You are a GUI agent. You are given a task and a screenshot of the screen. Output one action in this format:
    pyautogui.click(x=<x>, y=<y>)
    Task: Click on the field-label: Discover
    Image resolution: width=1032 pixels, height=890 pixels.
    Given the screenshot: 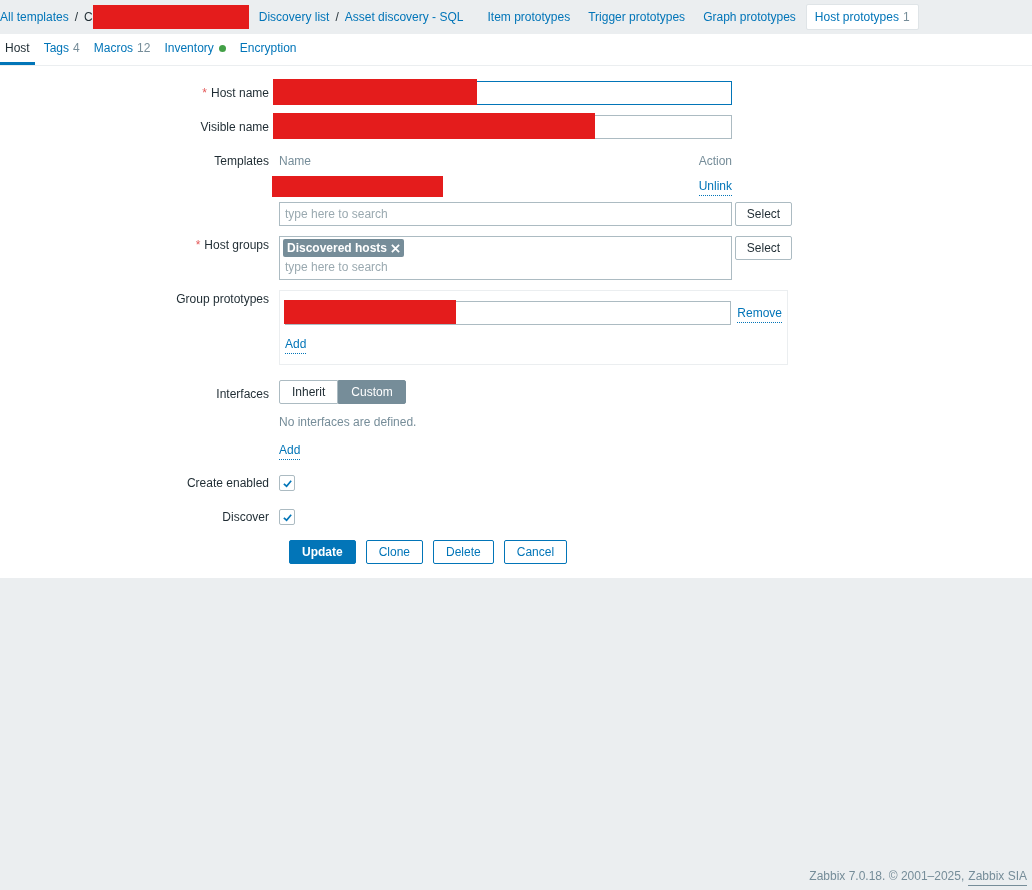 What is the action you would take?
    pyautogui.click(x=245, y=517)
    